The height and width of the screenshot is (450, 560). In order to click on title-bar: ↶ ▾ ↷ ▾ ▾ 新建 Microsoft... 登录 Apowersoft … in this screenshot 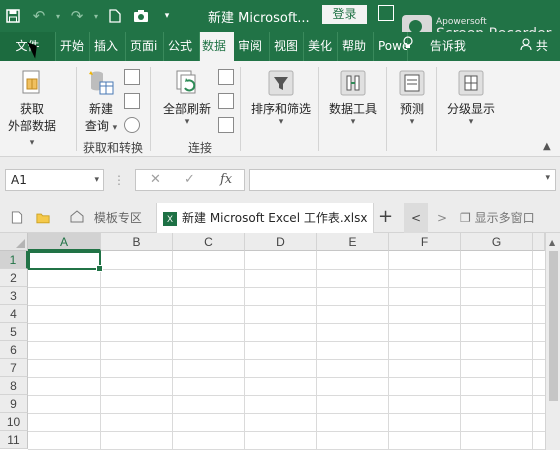, I will do `click(280, 21)`.